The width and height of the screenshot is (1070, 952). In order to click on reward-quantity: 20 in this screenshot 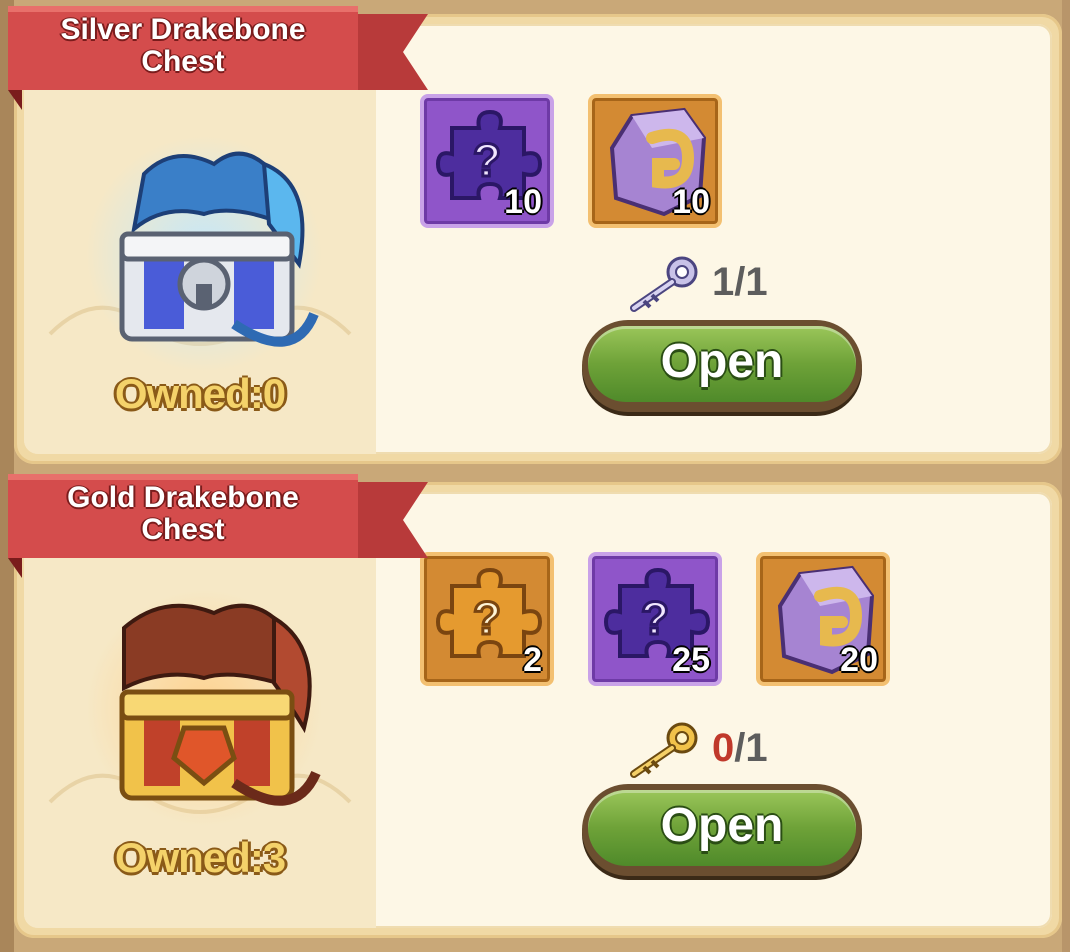, I will do `click(859, 660)`.